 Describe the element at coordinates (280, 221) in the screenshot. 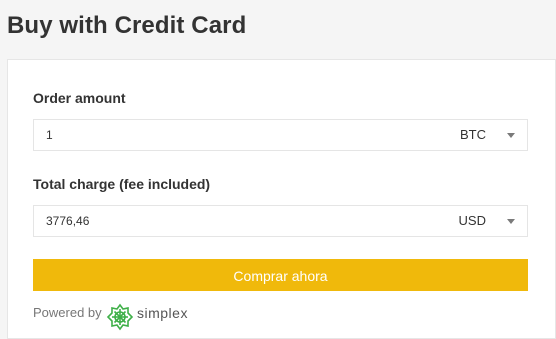

I see `total-charge-field: 3776,46 USD` at that location.